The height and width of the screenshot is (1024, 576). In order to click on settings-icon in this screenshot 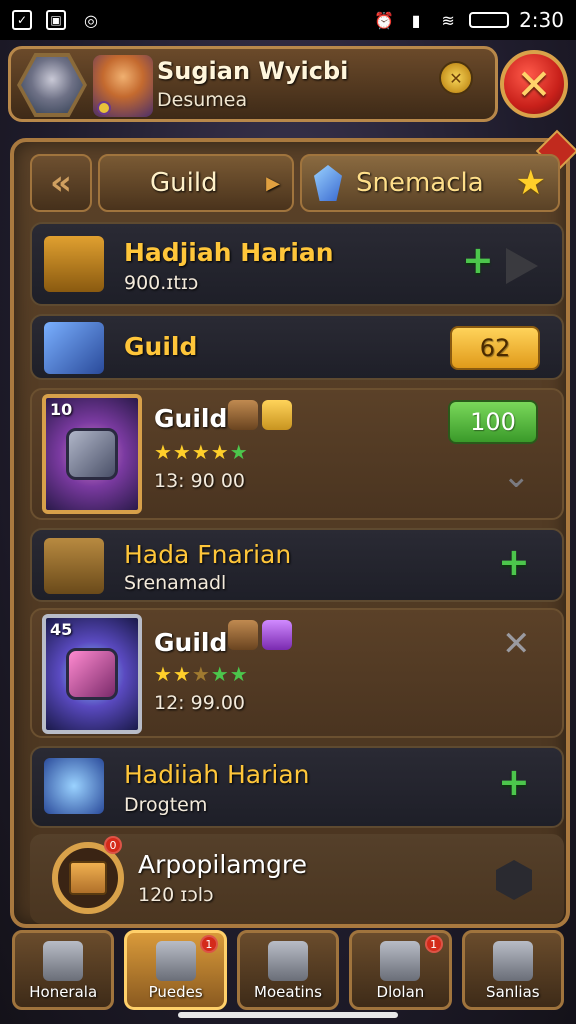, I will do `click(512, 961)`.